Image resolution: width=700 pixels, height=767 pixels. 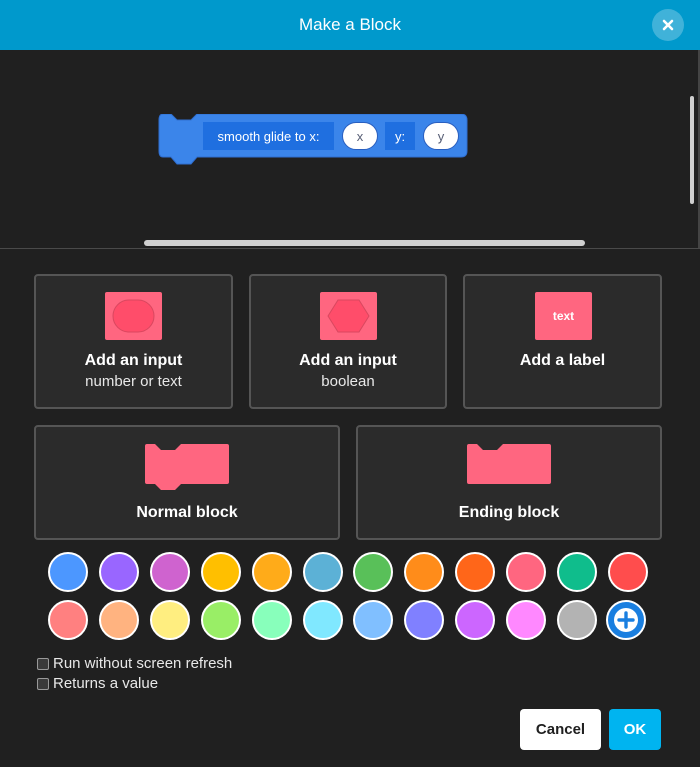 I want to click on preview-vertical-scrollbar, so click(x=692, y=150).